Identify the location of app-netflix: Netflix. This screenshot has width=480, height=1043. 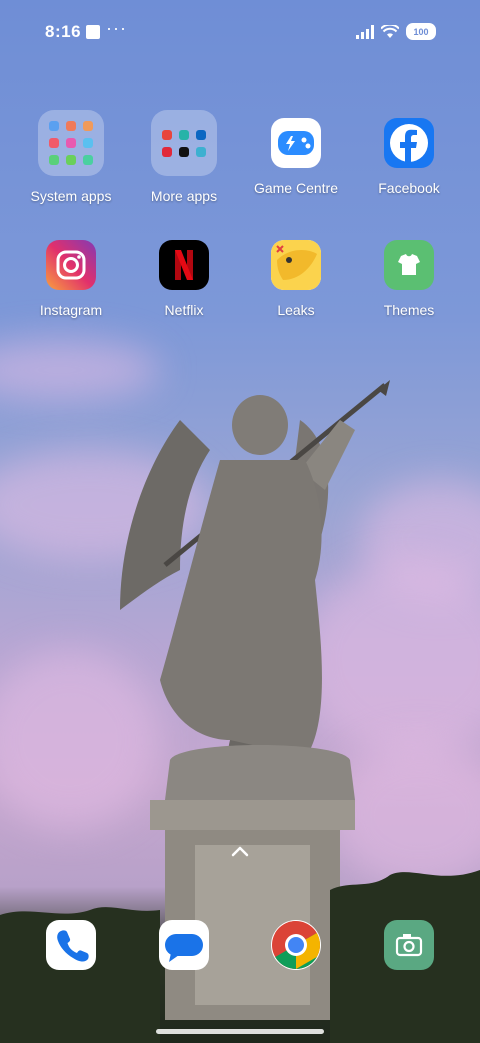
(184, 279).